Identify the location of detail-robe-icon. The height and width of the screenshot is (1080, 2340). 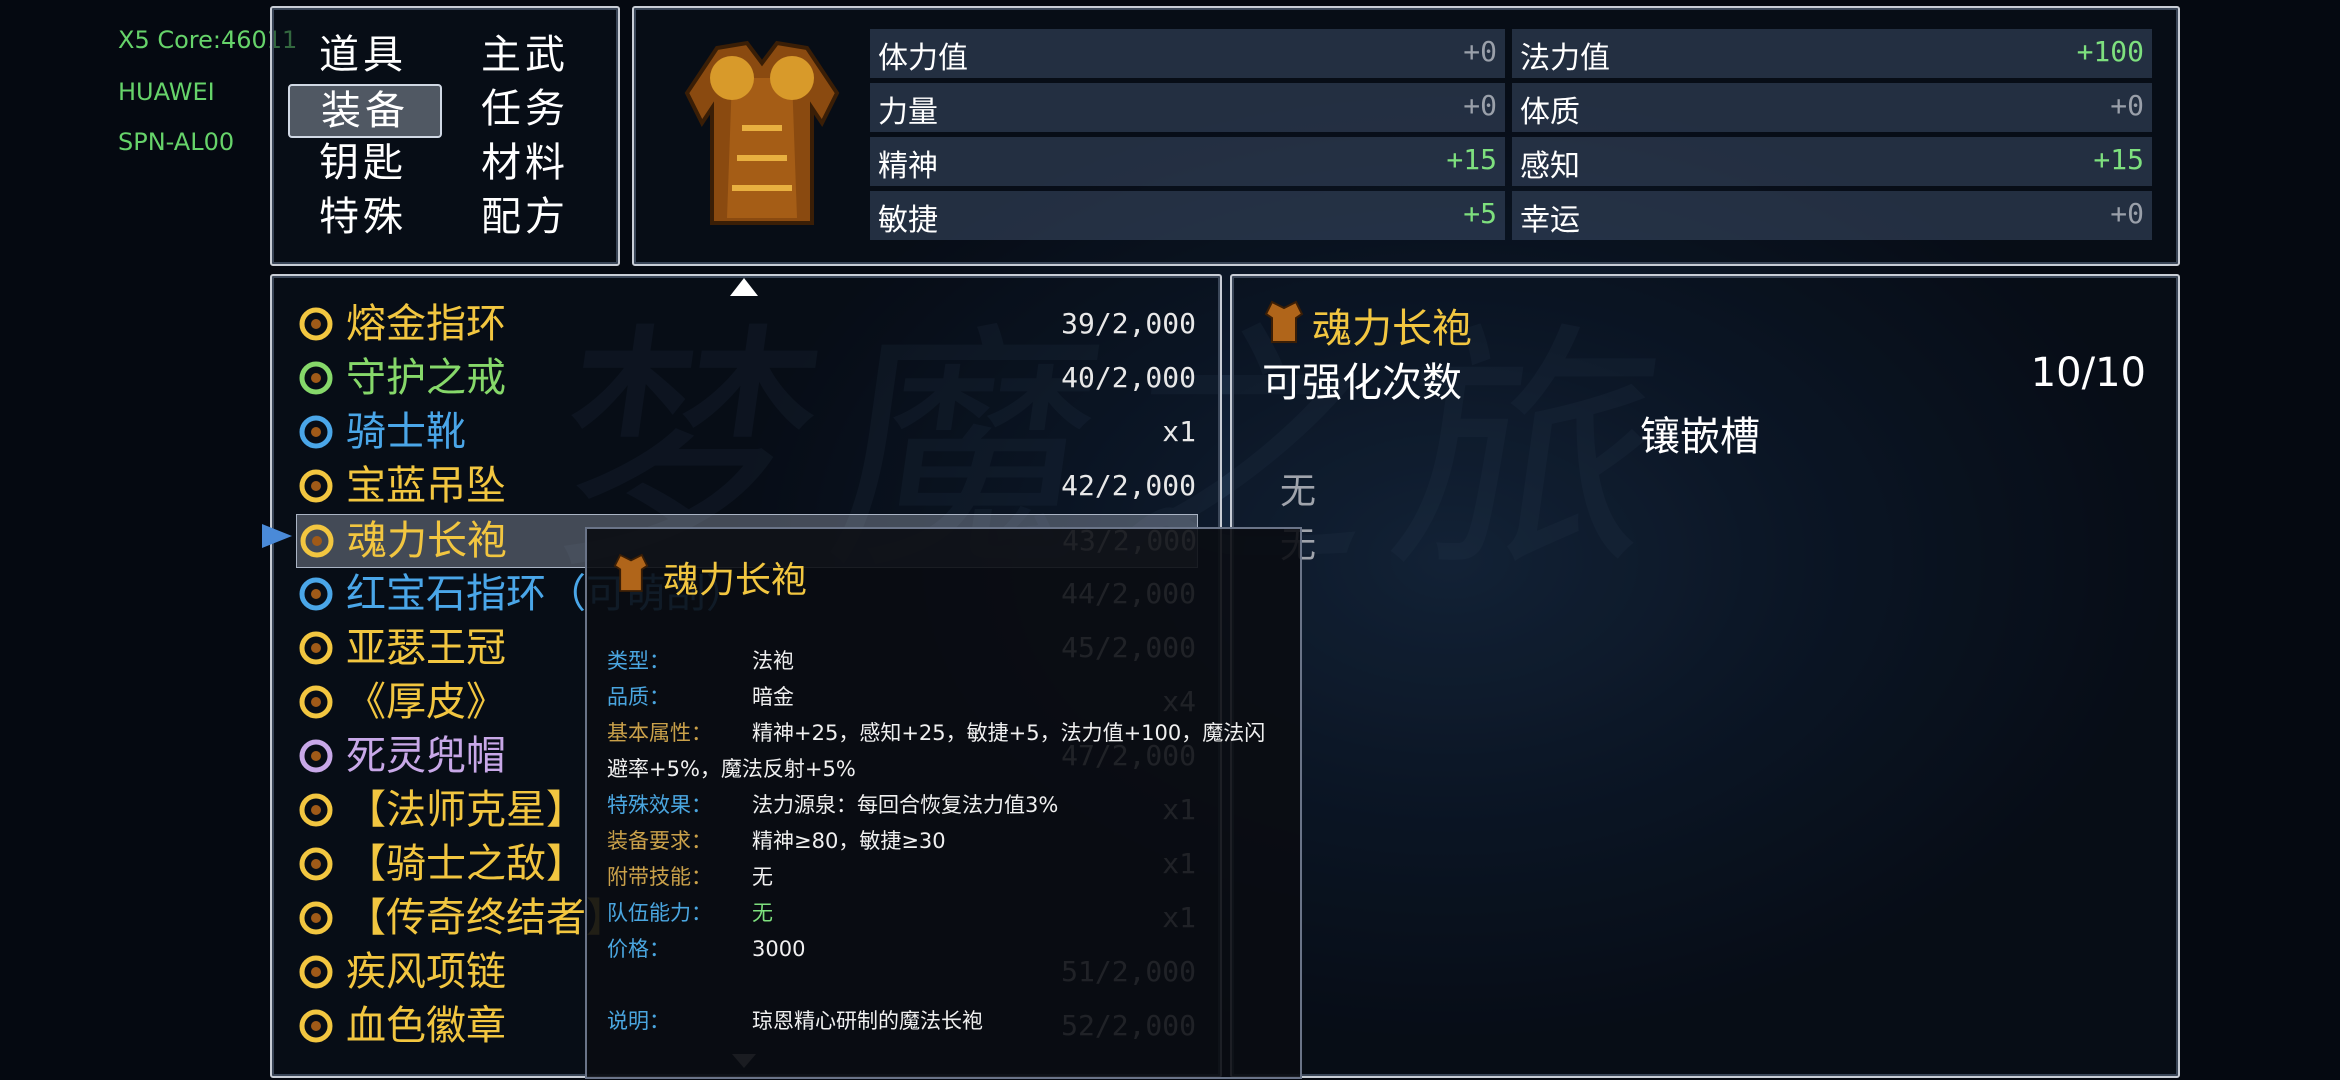
(1284, 322).